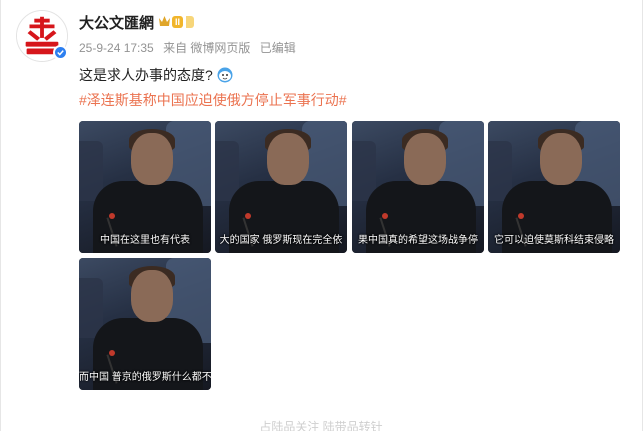  Describe the element at coordinates (145, 240) in the screenshot. I see `image-caption: 中国在这里也有代表` at that location.